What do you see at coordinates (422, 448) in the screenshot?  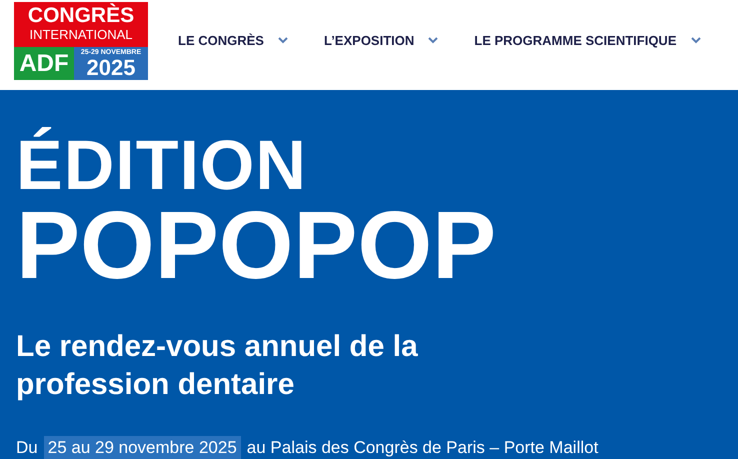 I see `venue-text: au Palais des Congrès de Paris – Porte Maillot` at bounding box center [422, 448].